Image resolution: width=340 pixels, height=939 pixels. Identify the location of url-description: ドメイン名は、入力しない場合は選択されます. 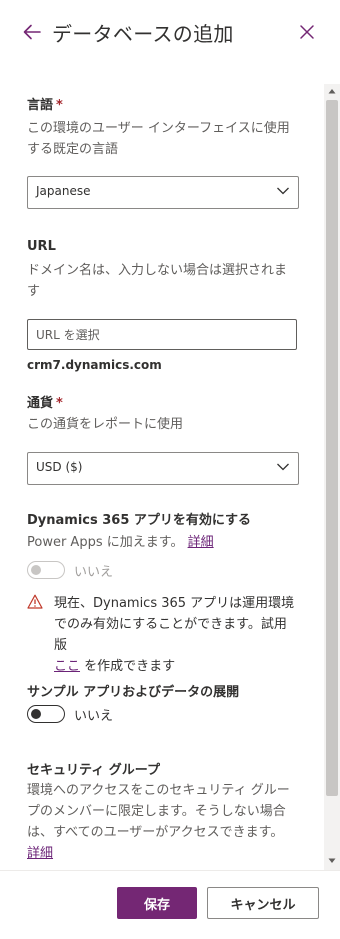
(157, 281).